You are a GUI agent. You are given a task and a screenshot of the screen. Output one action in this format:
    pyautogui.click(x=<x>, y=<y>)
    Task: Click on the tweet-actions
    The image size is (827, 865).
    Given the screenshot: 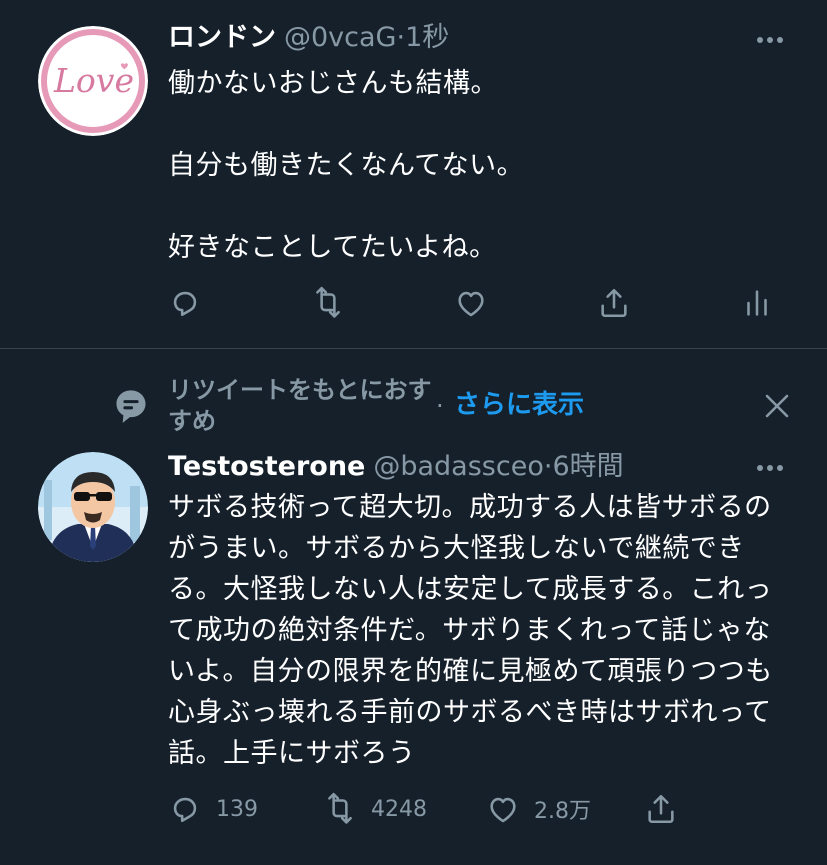 What is the action you would take?
    pyautogui.click(x=478, y=303)
    